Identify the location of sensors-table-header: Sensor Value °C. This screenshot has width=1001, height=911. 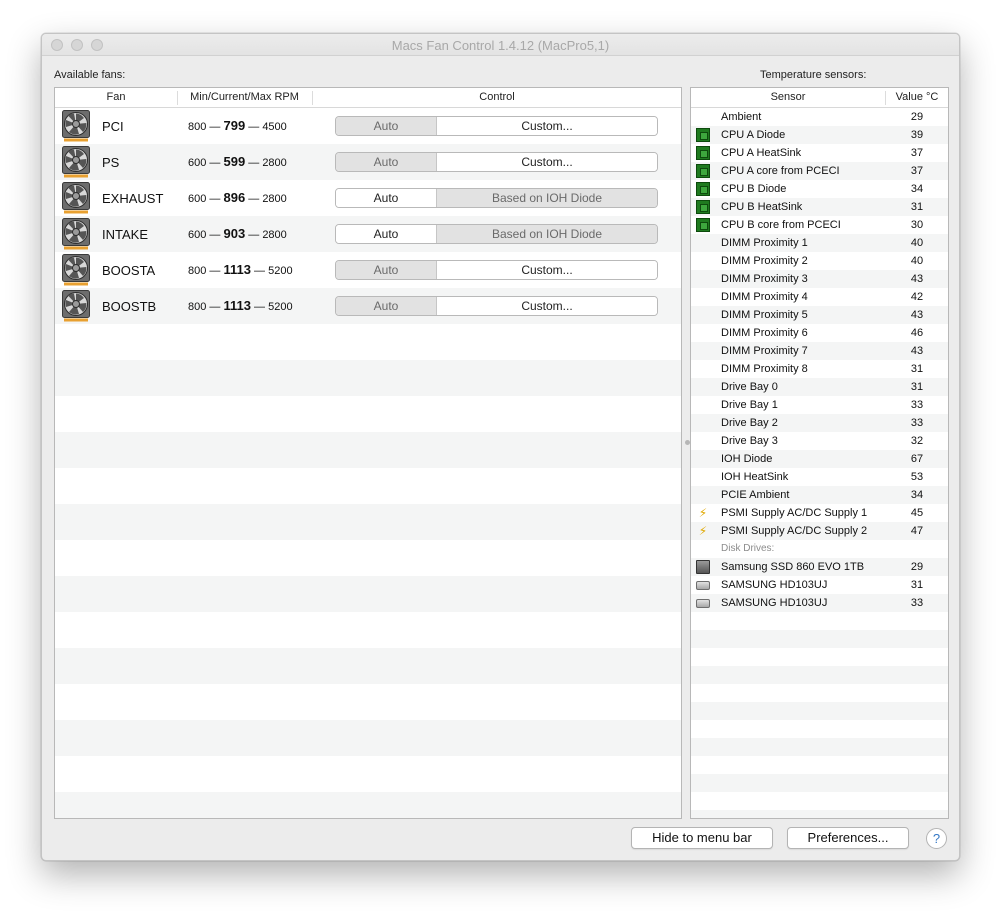
(819, 98).